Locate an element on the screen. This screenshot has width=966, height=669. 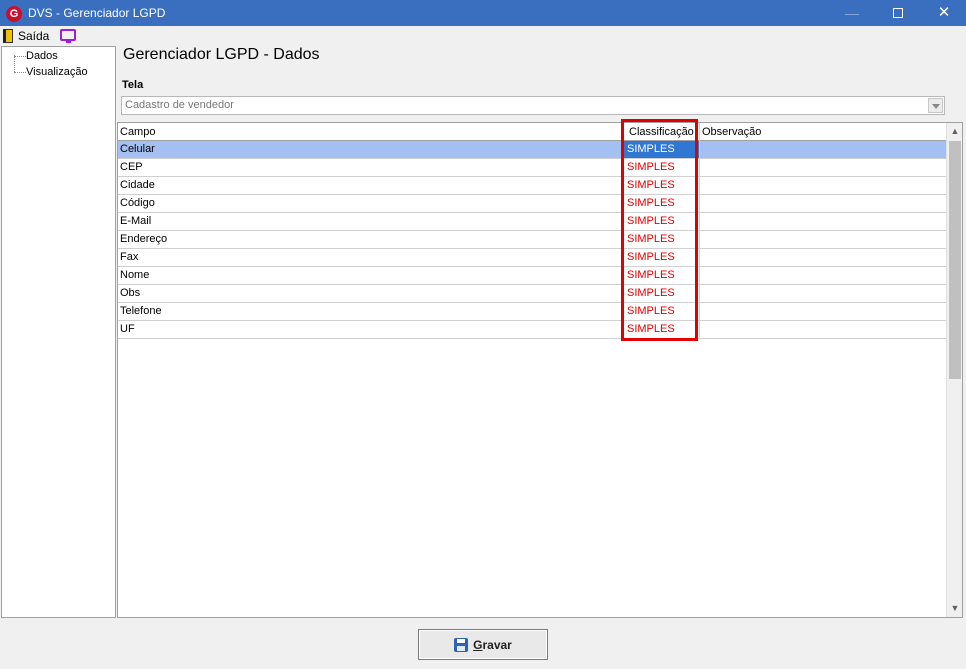
vertical-scrollbar: ▲ ▼ is located at coordinates (954, 370).